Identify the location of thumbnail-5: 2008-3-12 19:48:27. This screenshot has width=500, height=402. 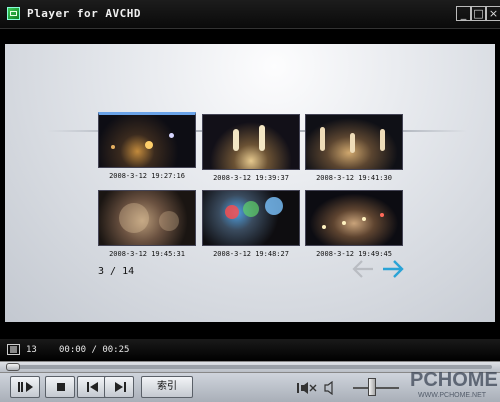
(251, 224).